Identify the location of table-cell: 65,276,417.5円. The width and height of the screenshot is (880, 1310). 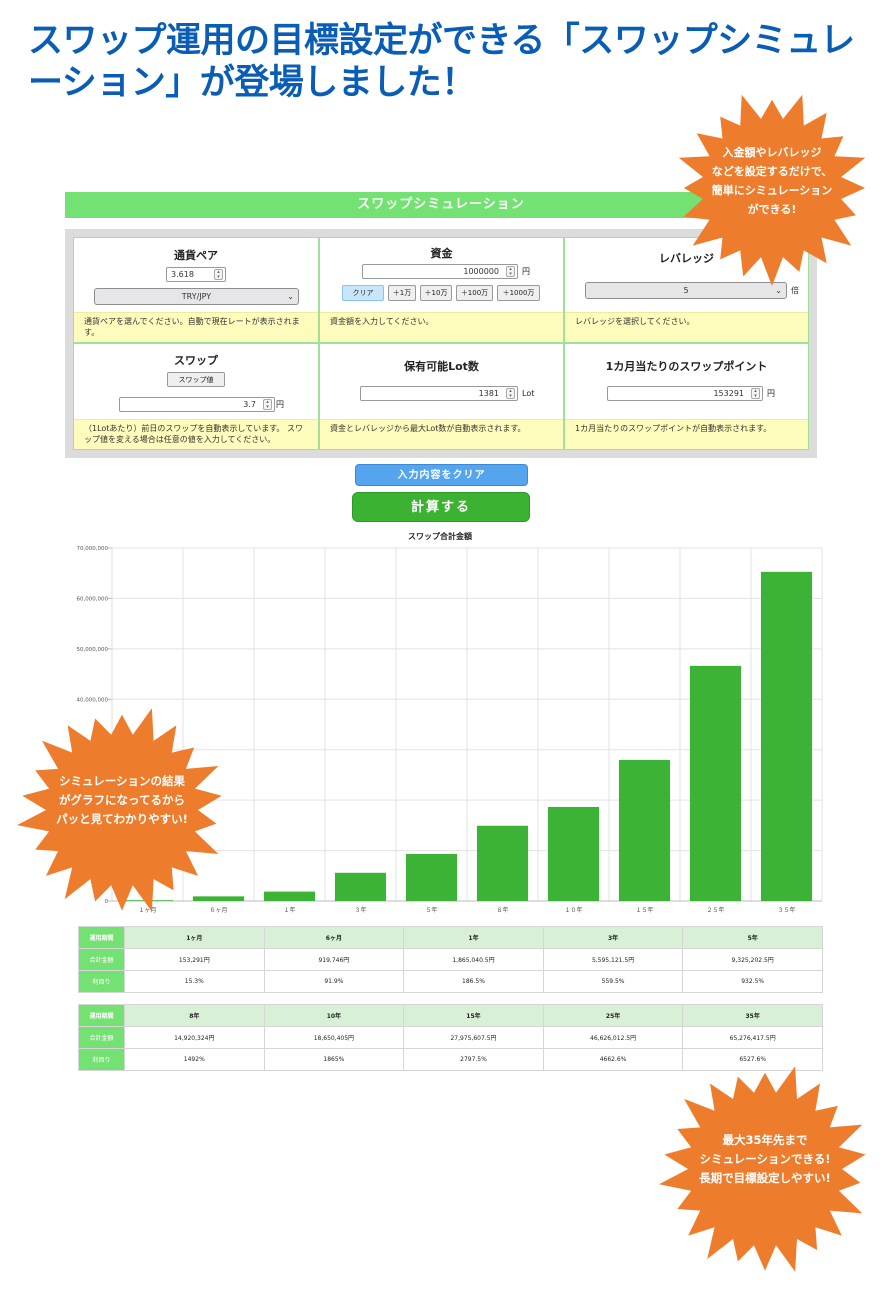
(752, 1037).